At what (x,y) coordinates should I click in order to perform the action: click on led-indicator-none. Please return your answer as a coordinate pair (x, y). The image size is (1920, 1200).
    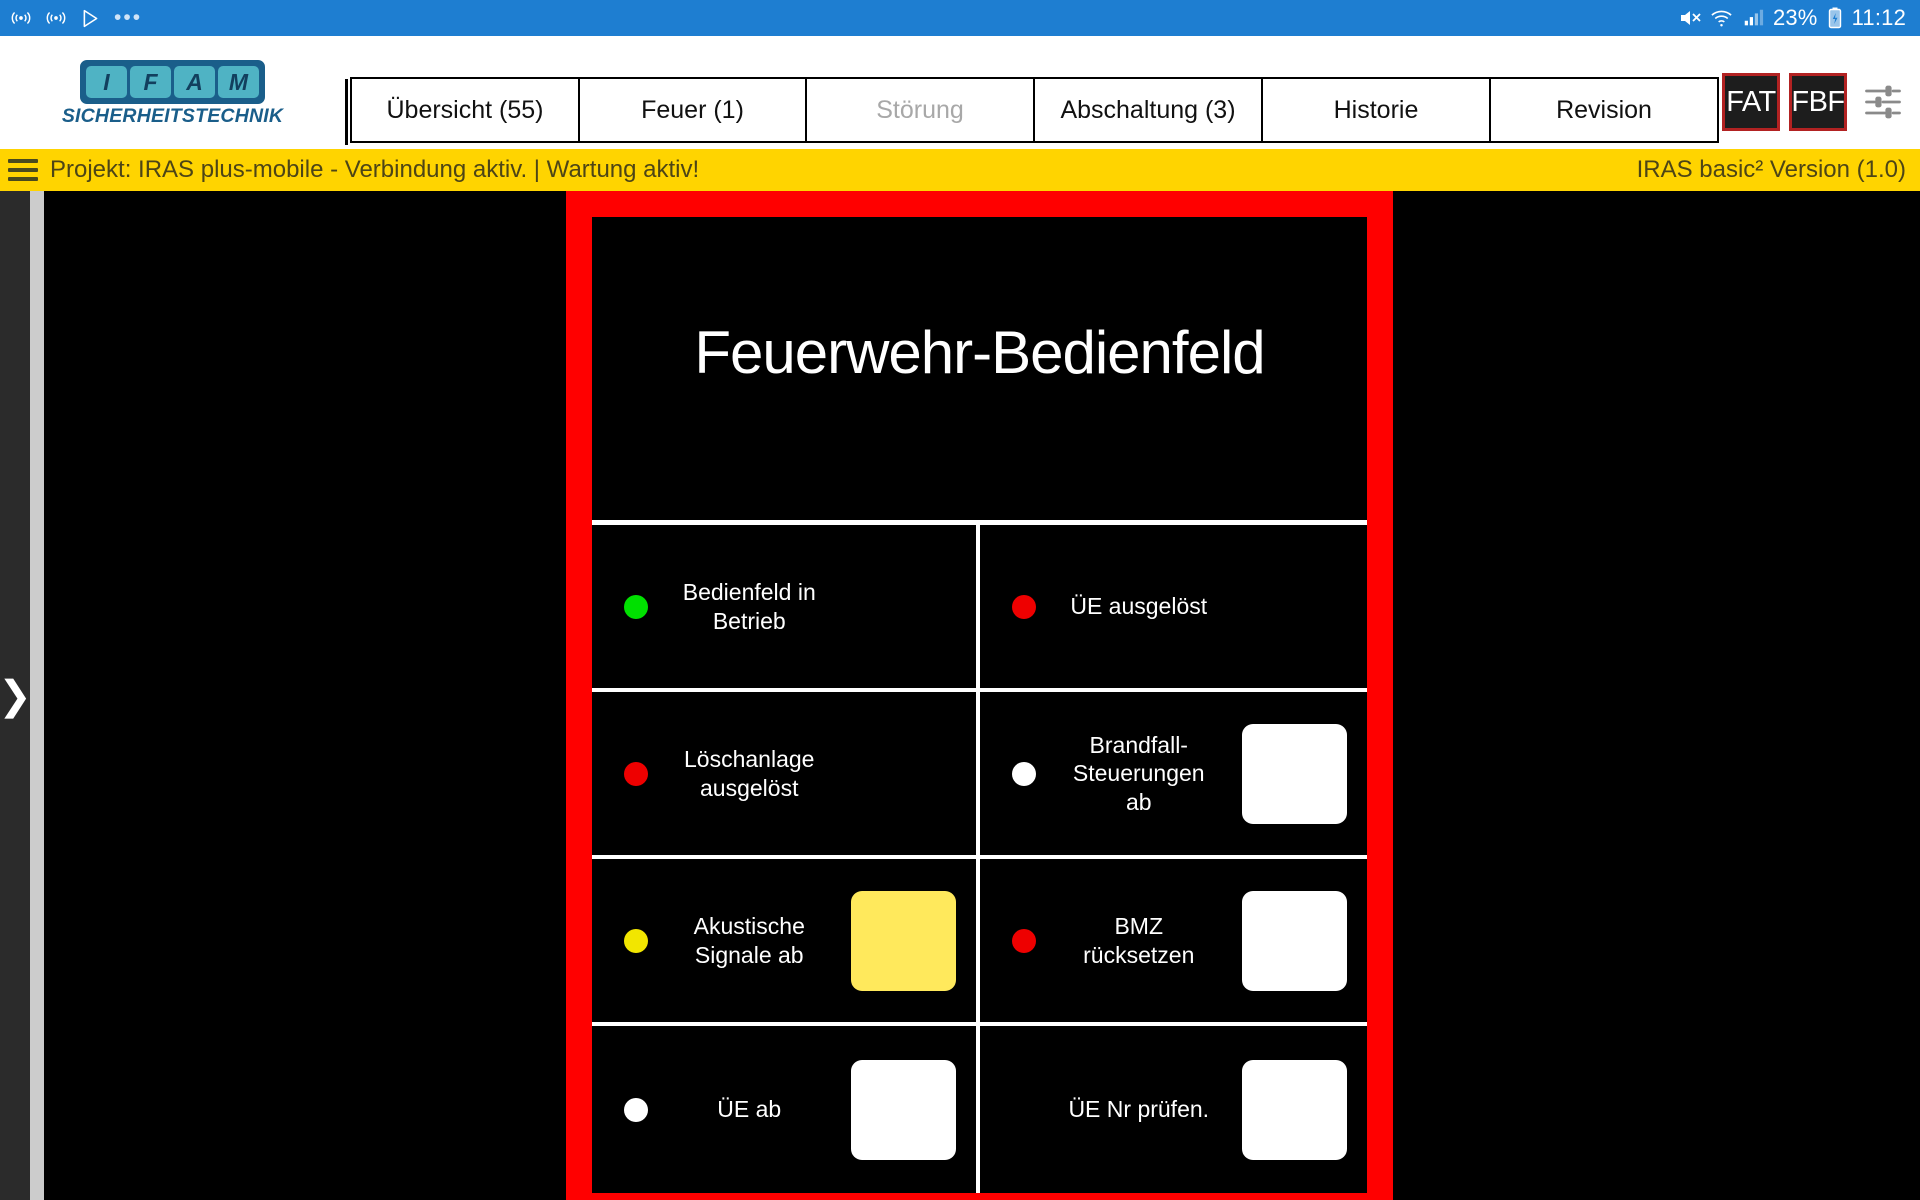
    Looking at the image, I should click on (1024, 1110).